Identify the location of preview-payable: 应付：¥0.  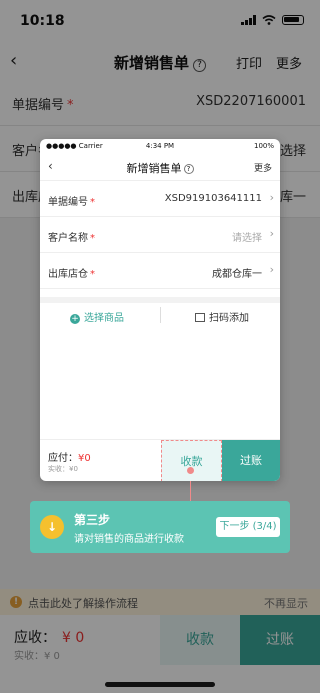
(69, 458).